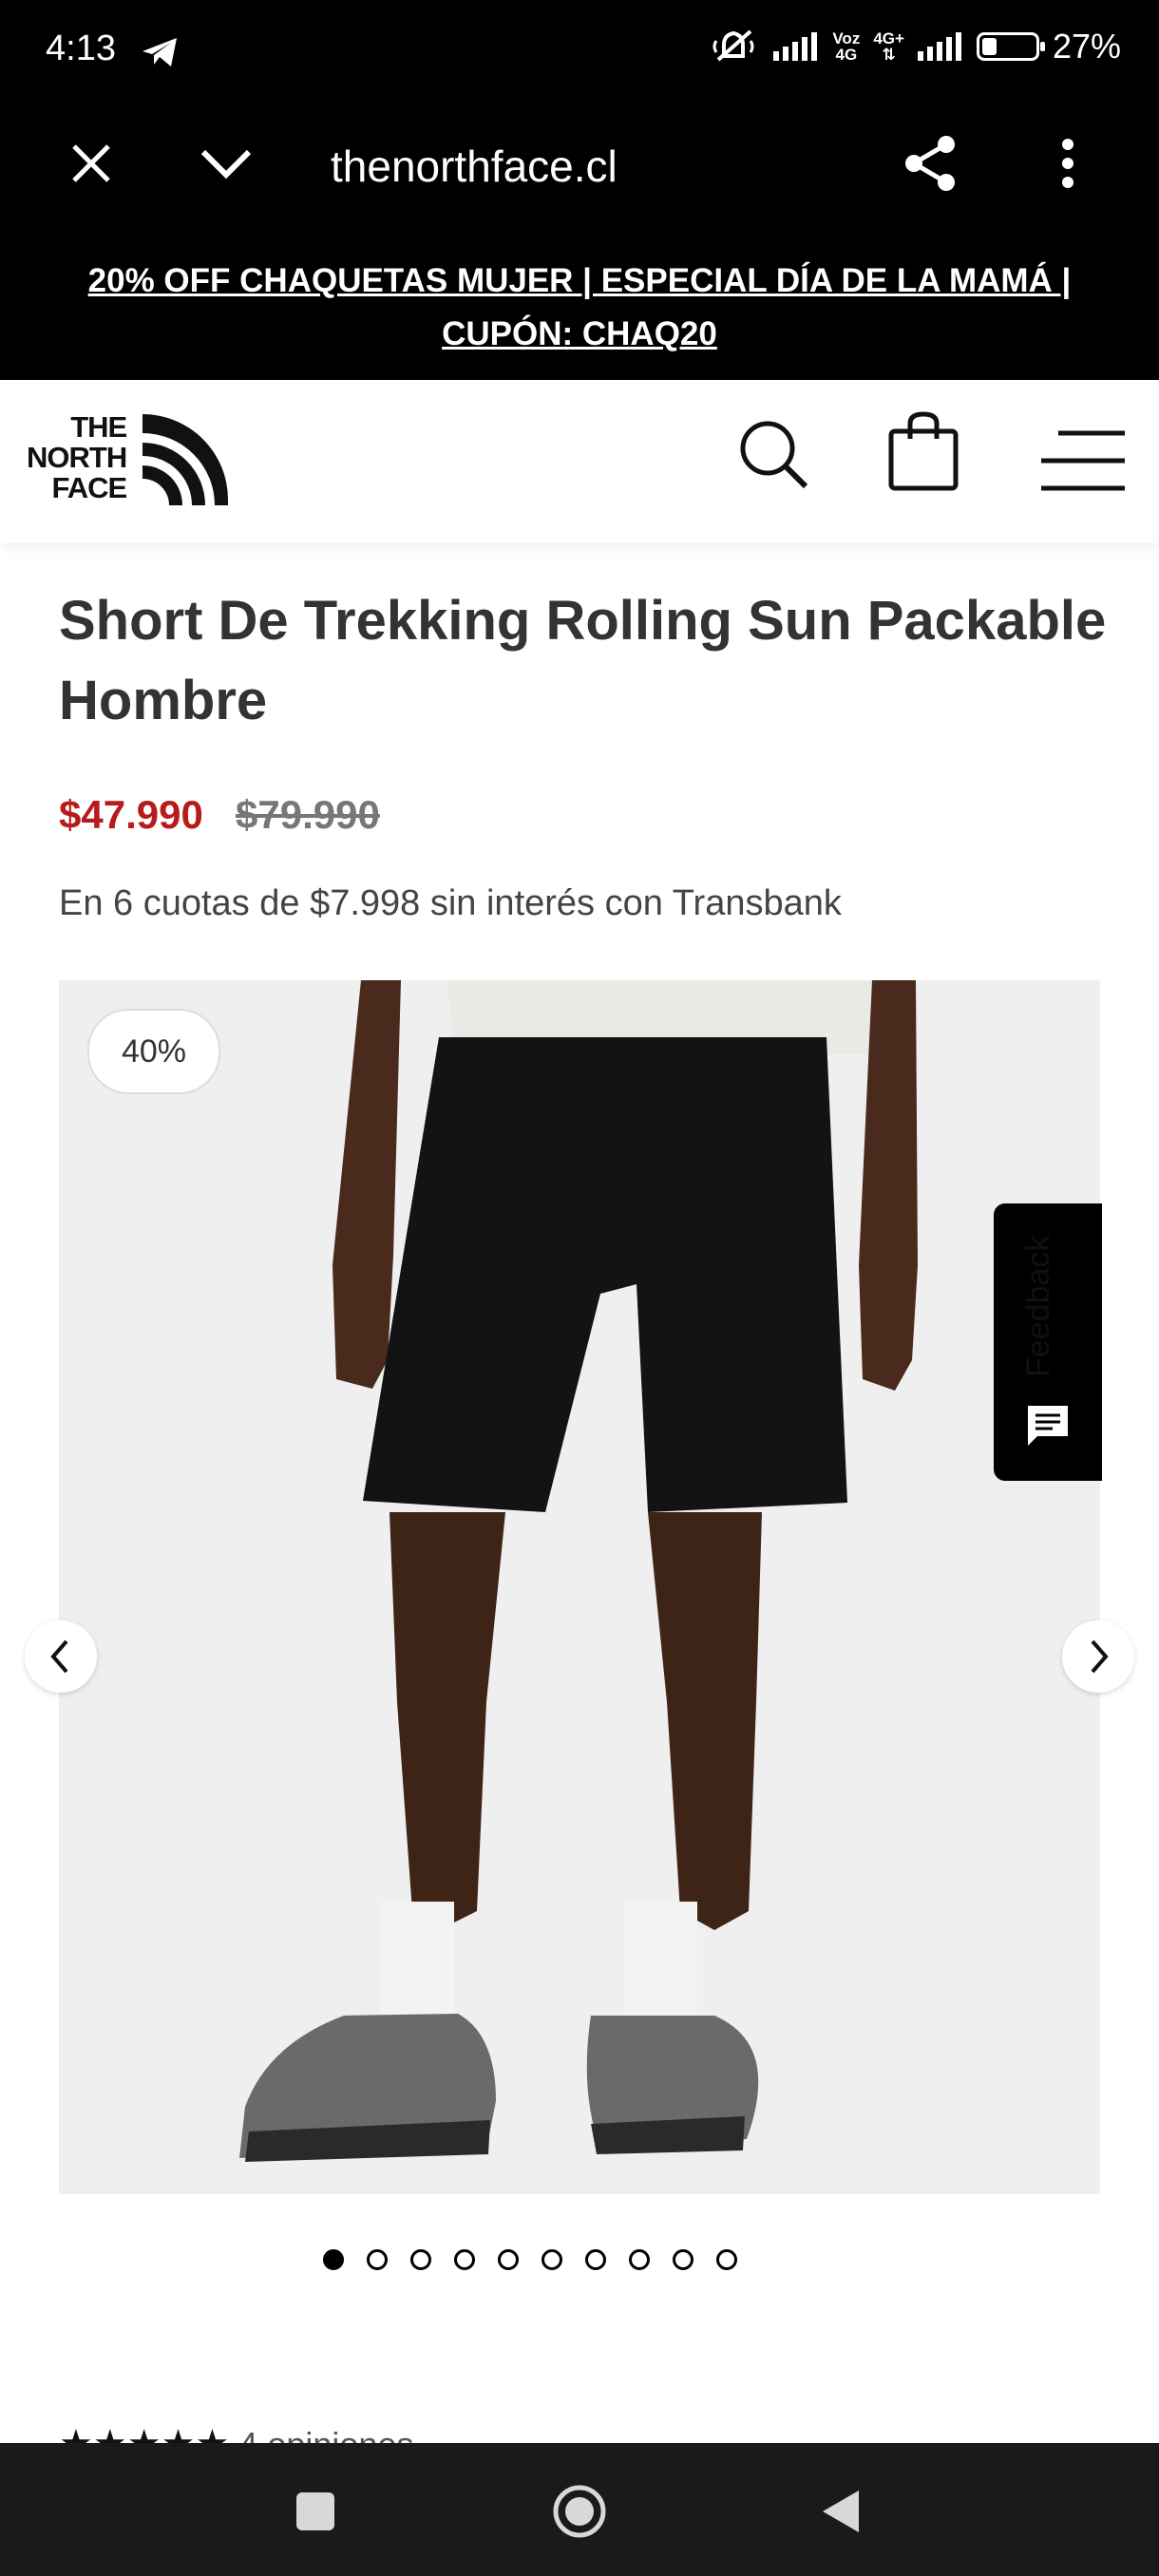 The height and width of the screenshot is (2576, 1159). What do you see at coordinates (474, 166) in the screenshot?
I see `url-bar: thenorthface.cl` at bounding box center [474, 166].